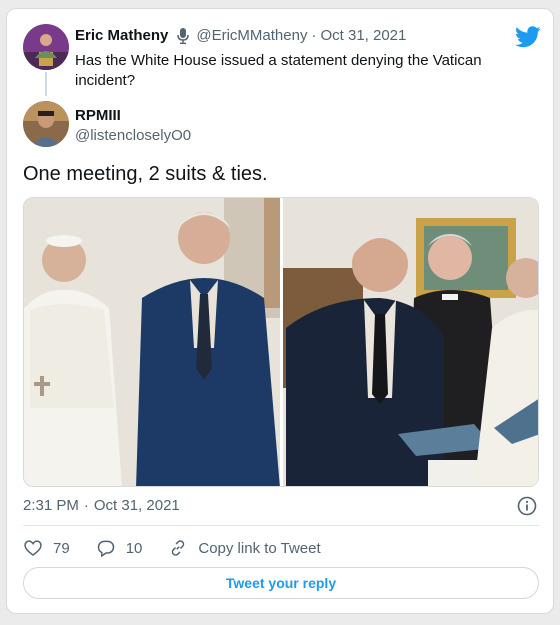  Describe the element at coordinates (51, 505) in the screenshot. I see `tweet-time: 2:31 PM` at that location.